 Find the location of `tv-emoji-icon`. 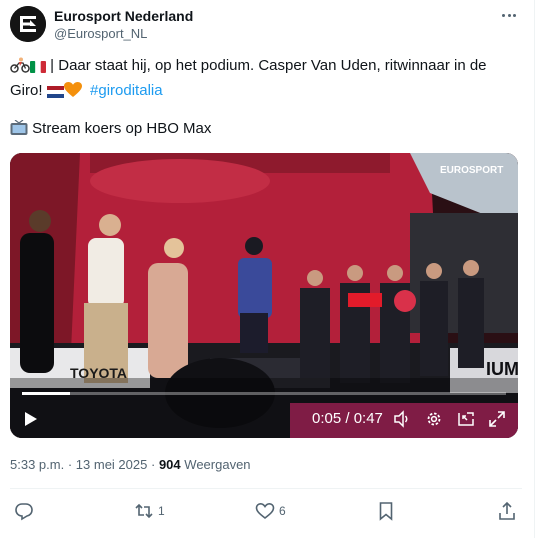

tv-emoji-icon is located at coordinates (19, 129).